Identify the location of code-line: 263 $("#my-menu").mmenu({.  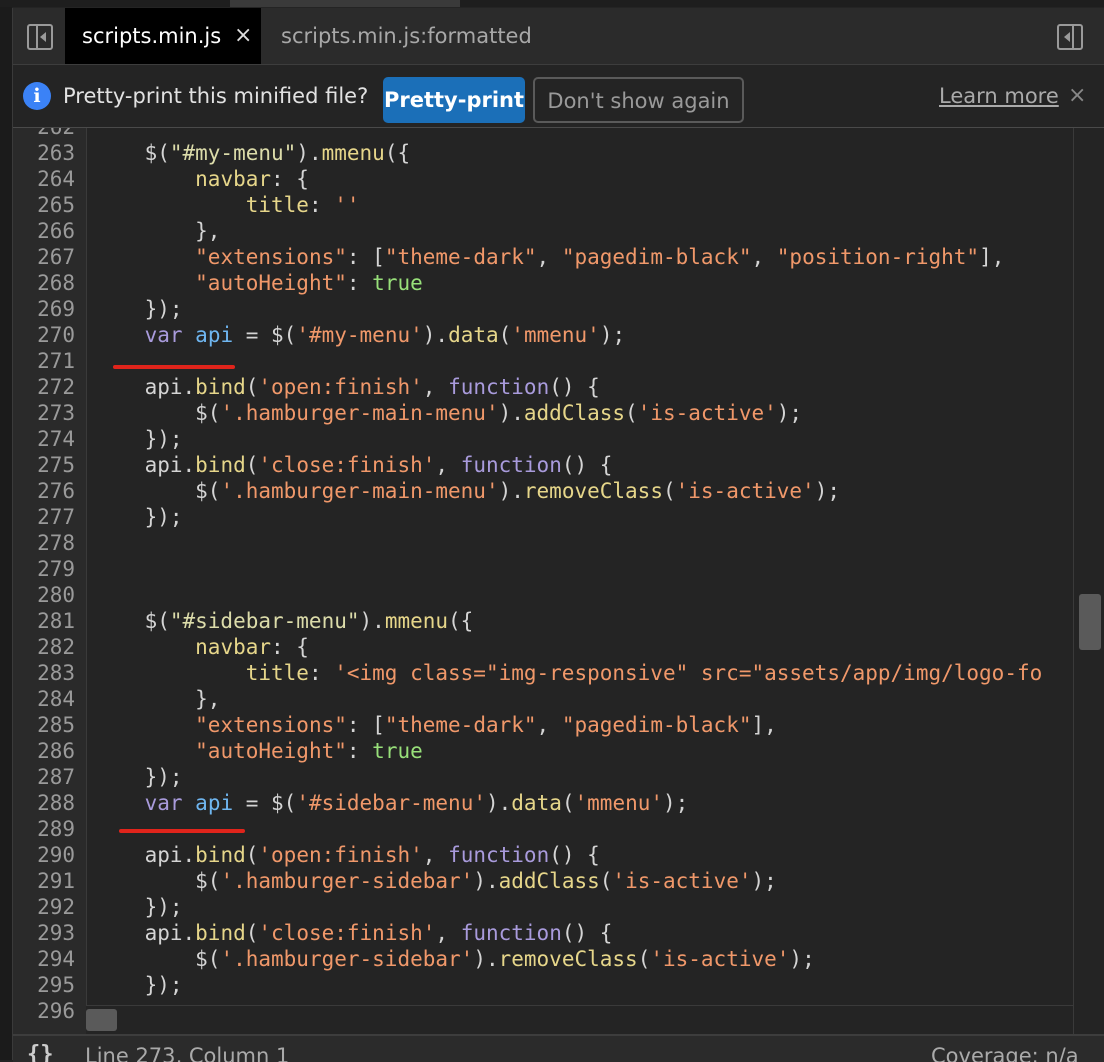
(540, 153).